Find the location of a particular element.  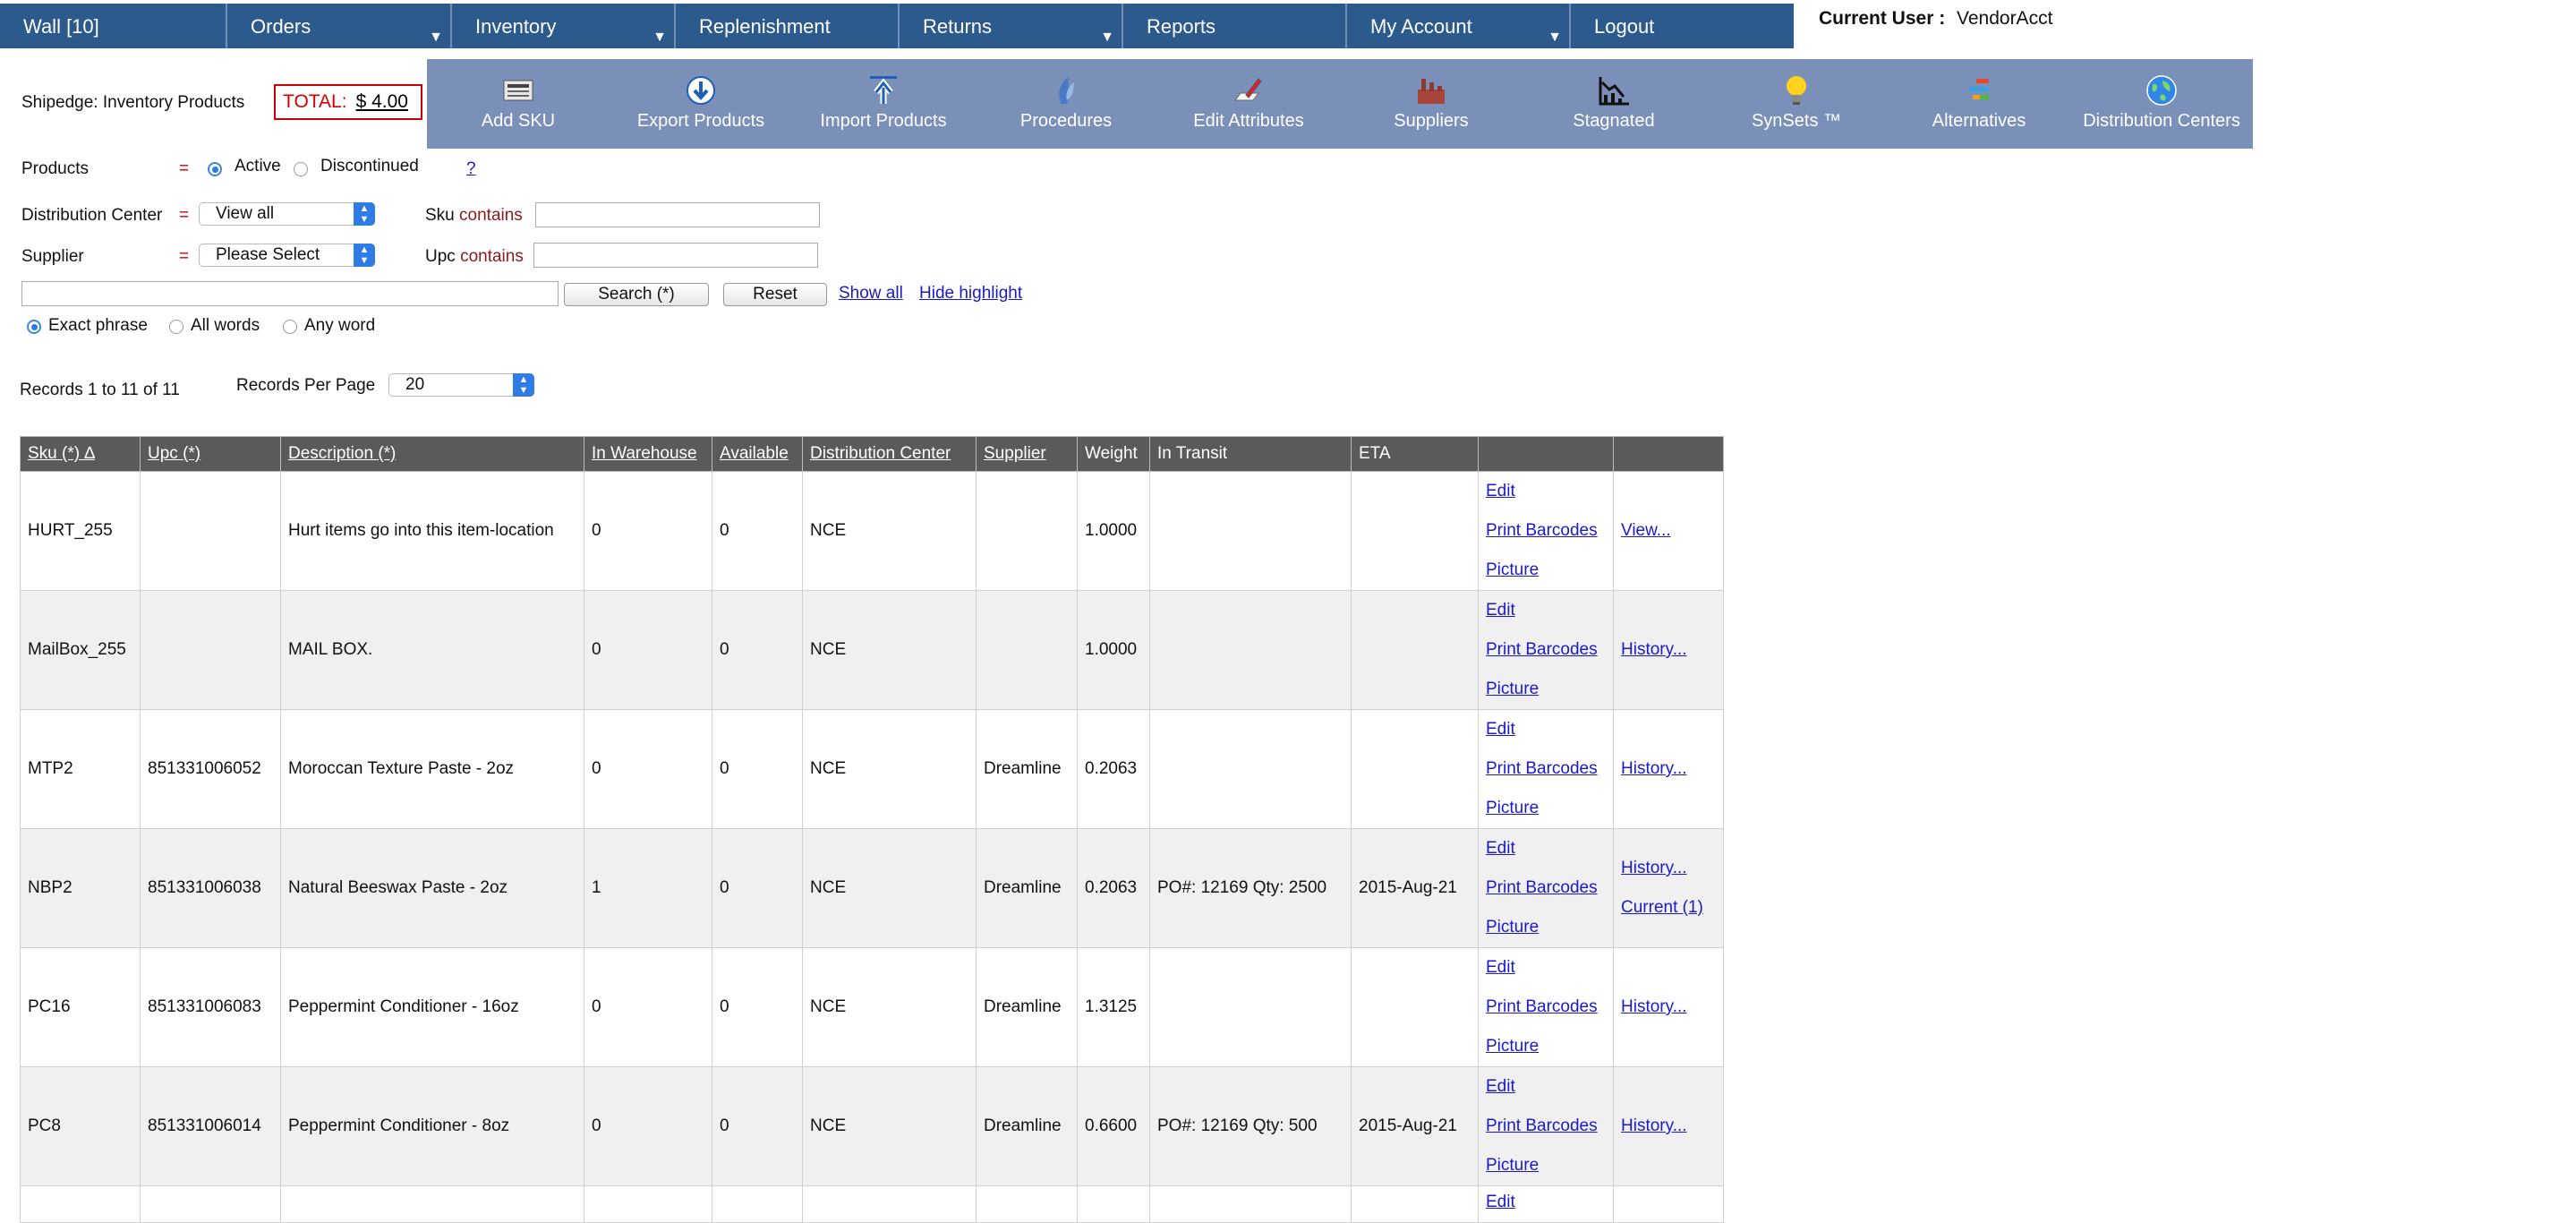

edit-attributes-button: Edit Attributes is located at coordinates (1248, 104).